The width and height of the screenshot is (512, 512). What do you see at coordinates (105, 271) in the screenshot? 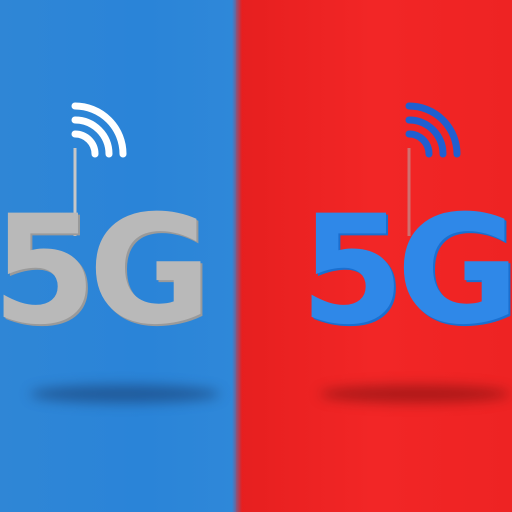
I see `left-5g-logo: 5G` at bounding box center [105, 271].